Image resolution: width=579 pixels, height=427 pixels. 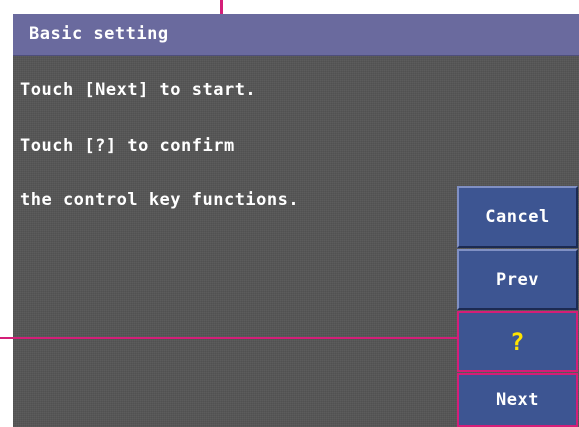 I want to click on callout-line-left, so click(x=229, y=338).